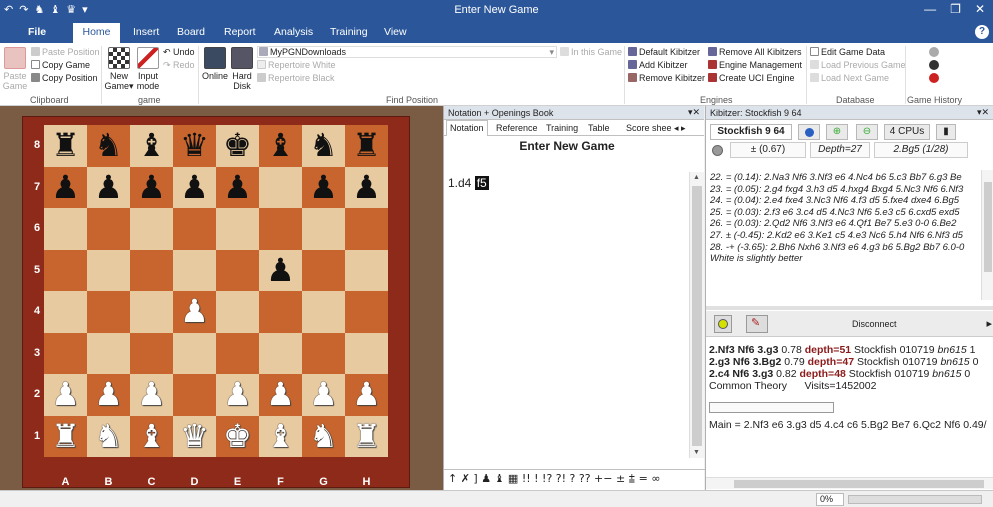 The image size is (993, 507). Describe the element at coordinates (874, 324) in the screenshot. I see `disconnect-button: Disconnect` at that location.